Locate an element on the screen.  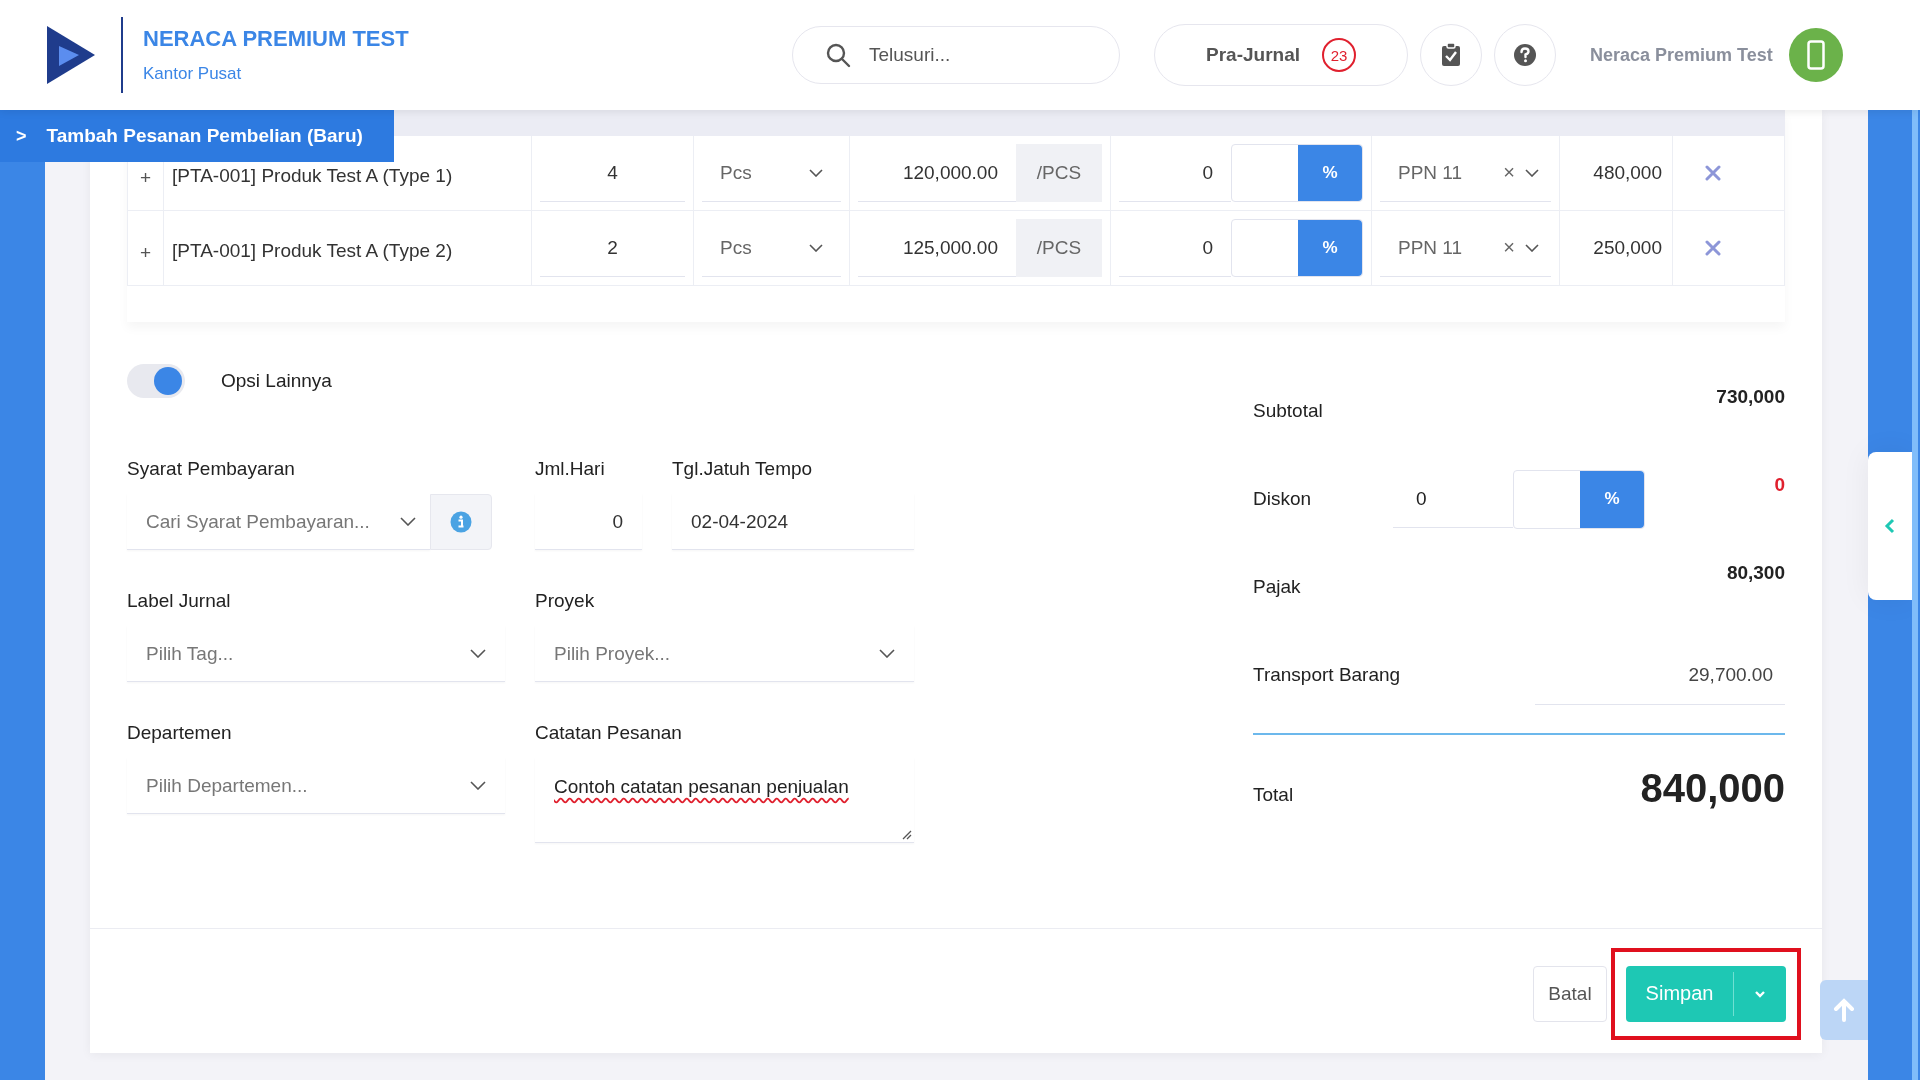
field-label: Proyek is located at coordinates (565, 601).